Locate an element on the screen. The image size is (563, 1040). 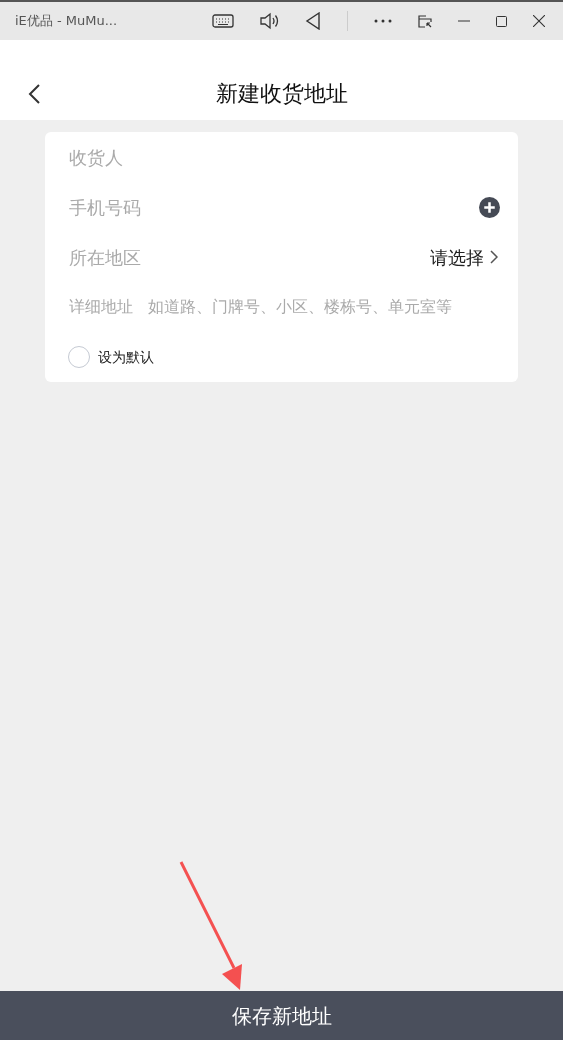
detail-address-field: 如道路、门牌号、小区、楼栋号、单元室等 is located at coordinates (323, 307).